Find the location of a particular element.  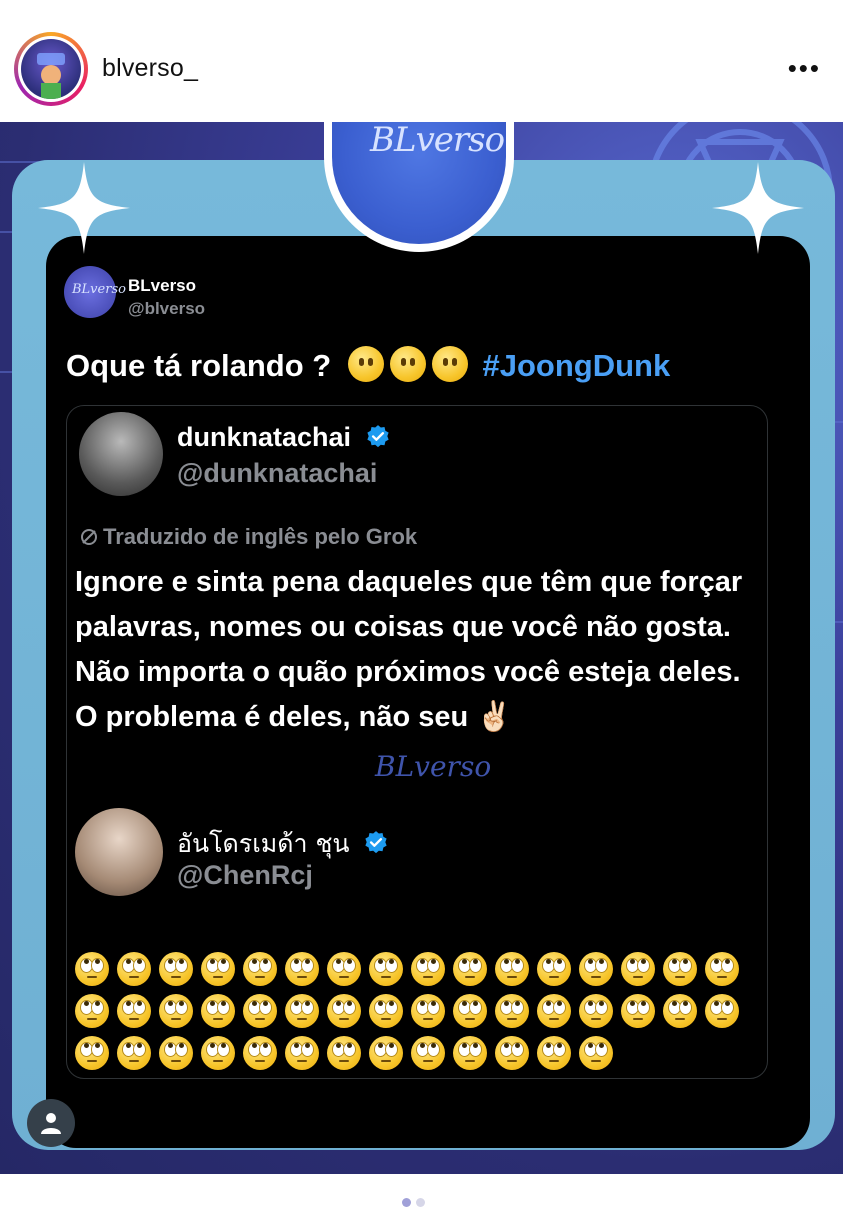

rolling-eyes-emoji-grid is located at coordinates (420, 1015).